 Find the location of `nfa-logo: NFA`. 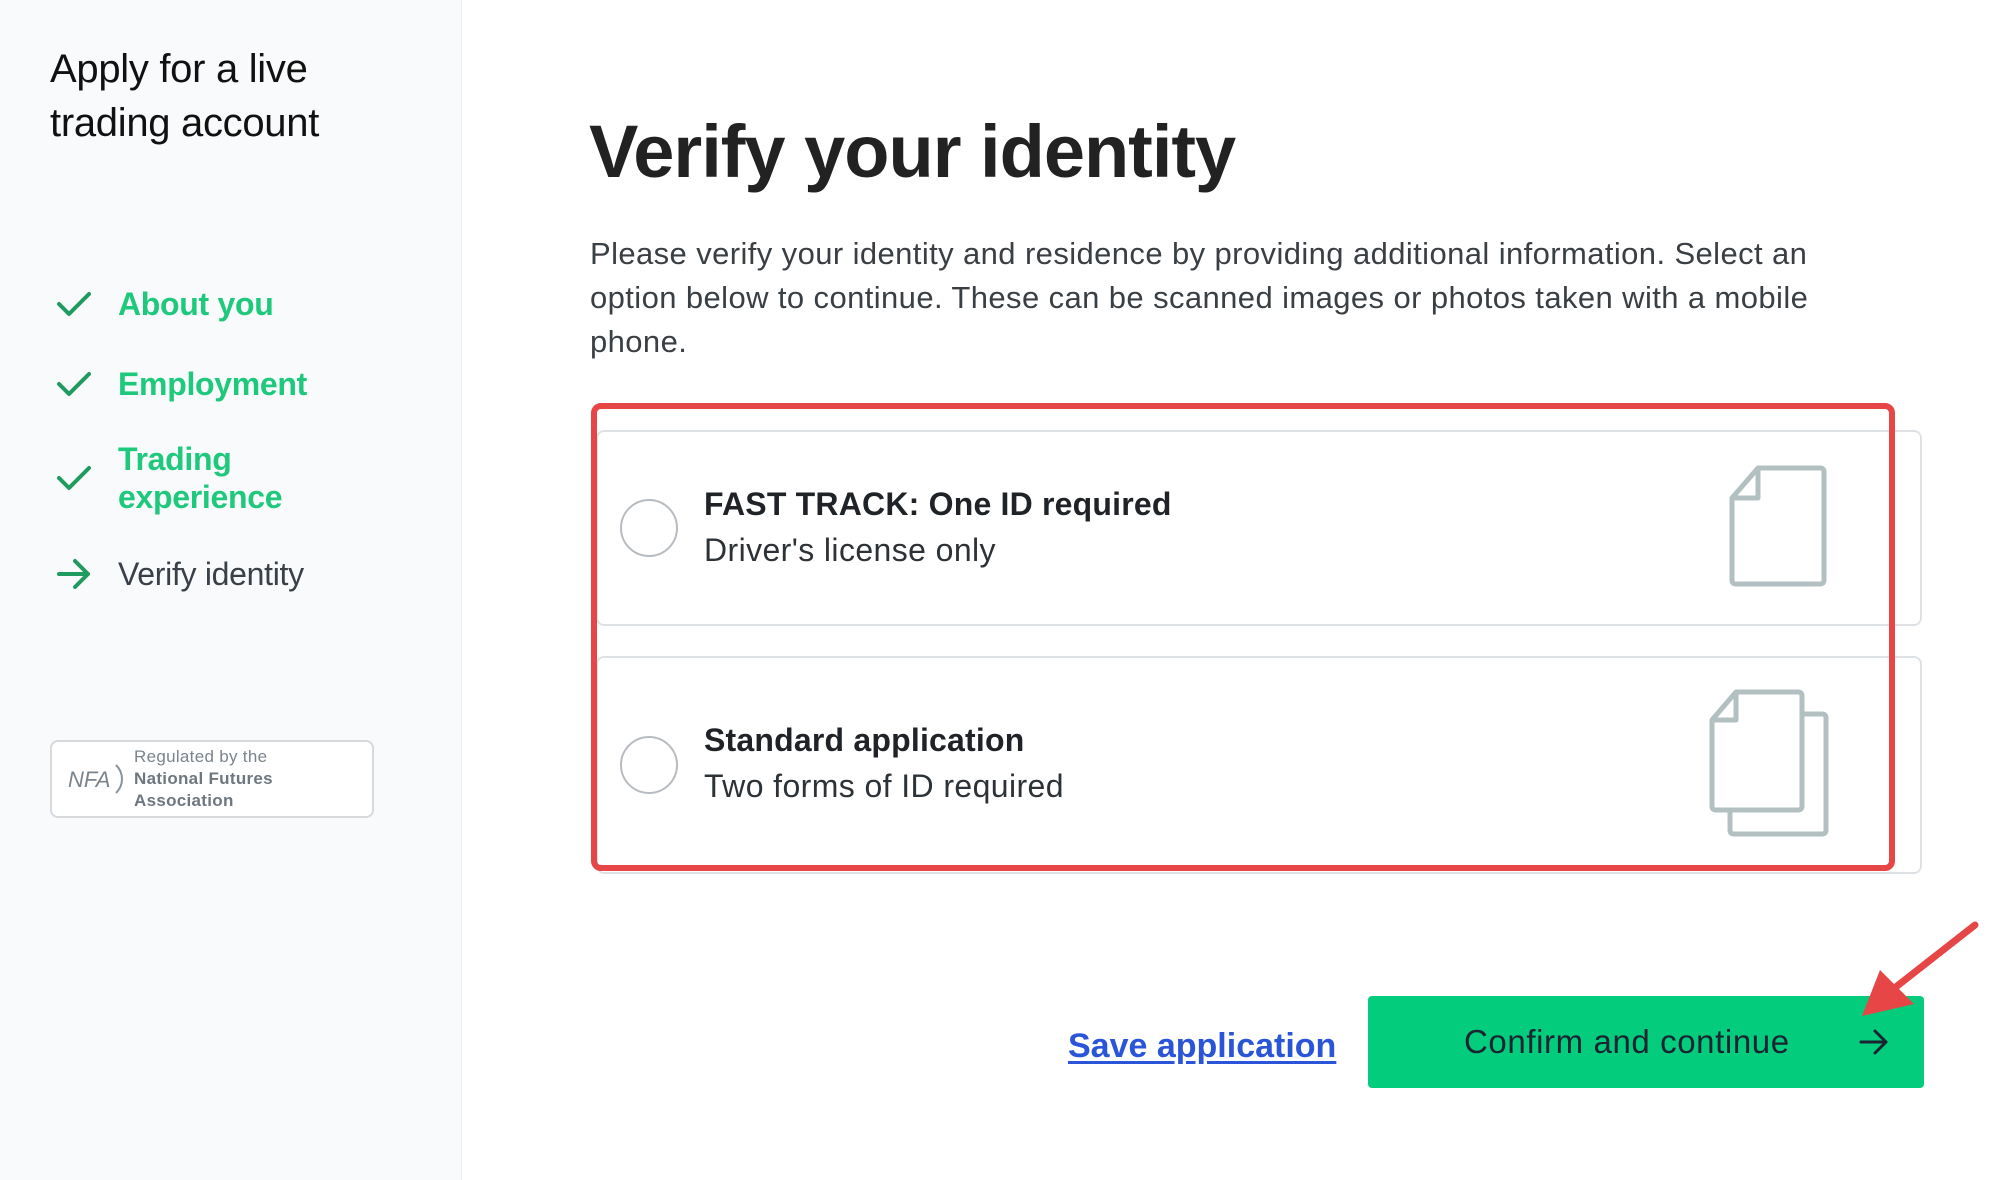

nfa-logo: NFA is located at coordinates (95, 779).